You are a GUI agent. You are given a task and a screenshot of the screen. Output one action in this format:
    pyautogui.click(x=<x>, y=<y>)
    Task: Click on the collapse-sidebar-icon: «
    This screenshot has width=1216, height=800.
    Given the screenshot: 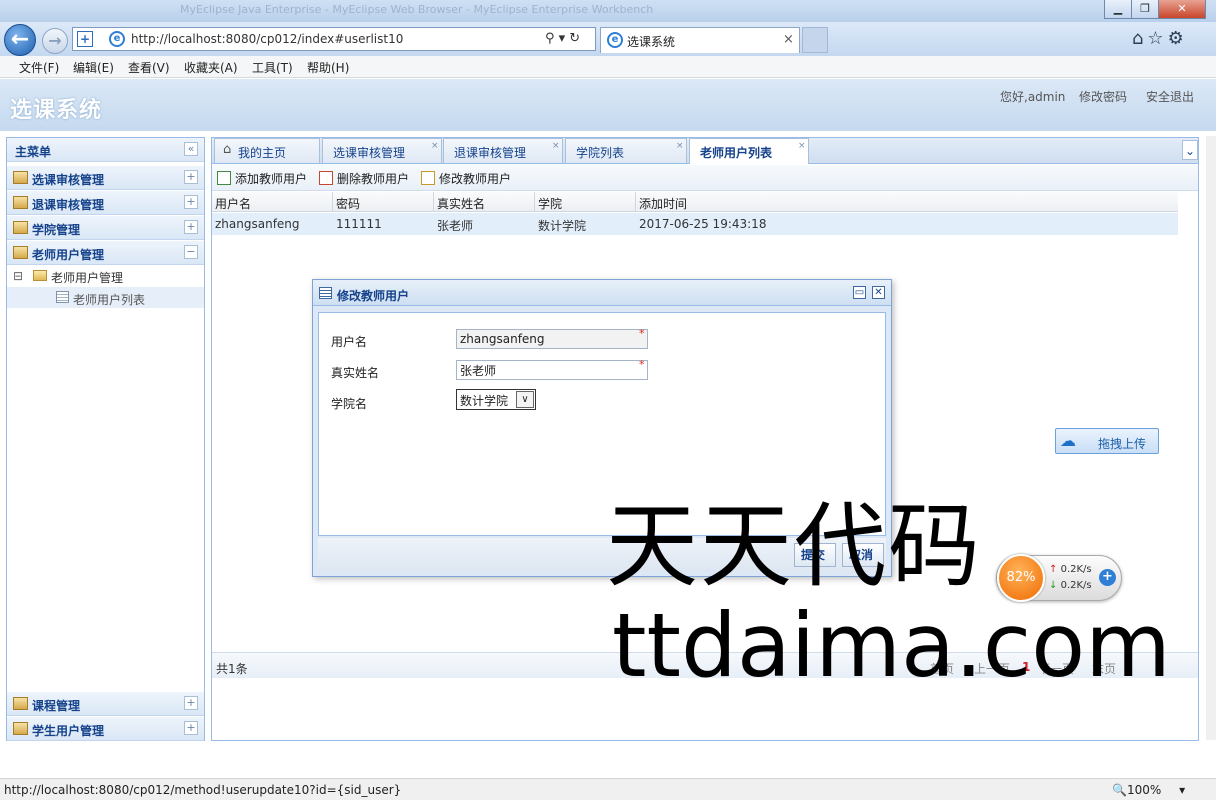 What is the action you would take?
    pyautogui.click(x=191, y=149)
    